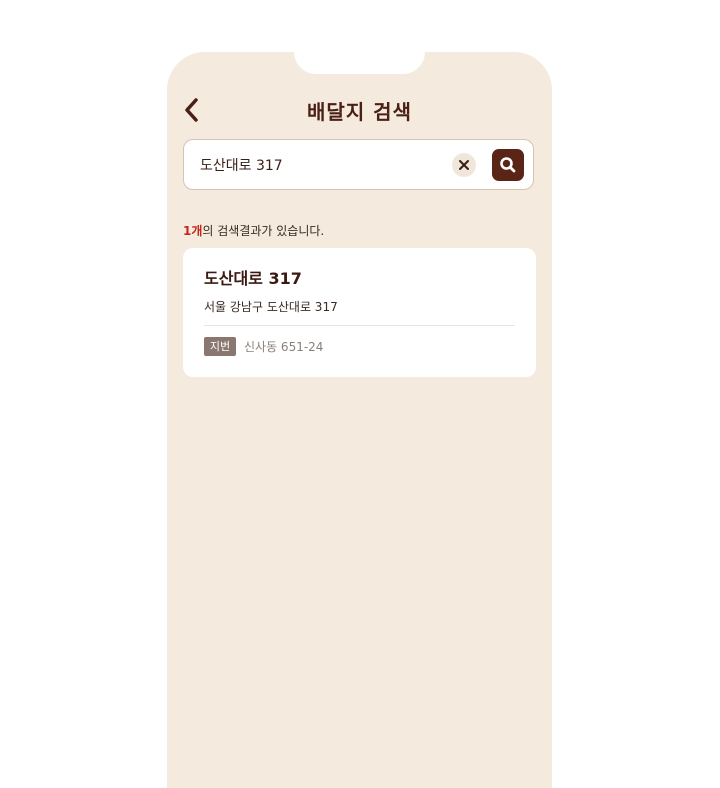 The image size is (720, 788). I want to click on result-lot-address: 신사동 651-24, so click(284, 347).